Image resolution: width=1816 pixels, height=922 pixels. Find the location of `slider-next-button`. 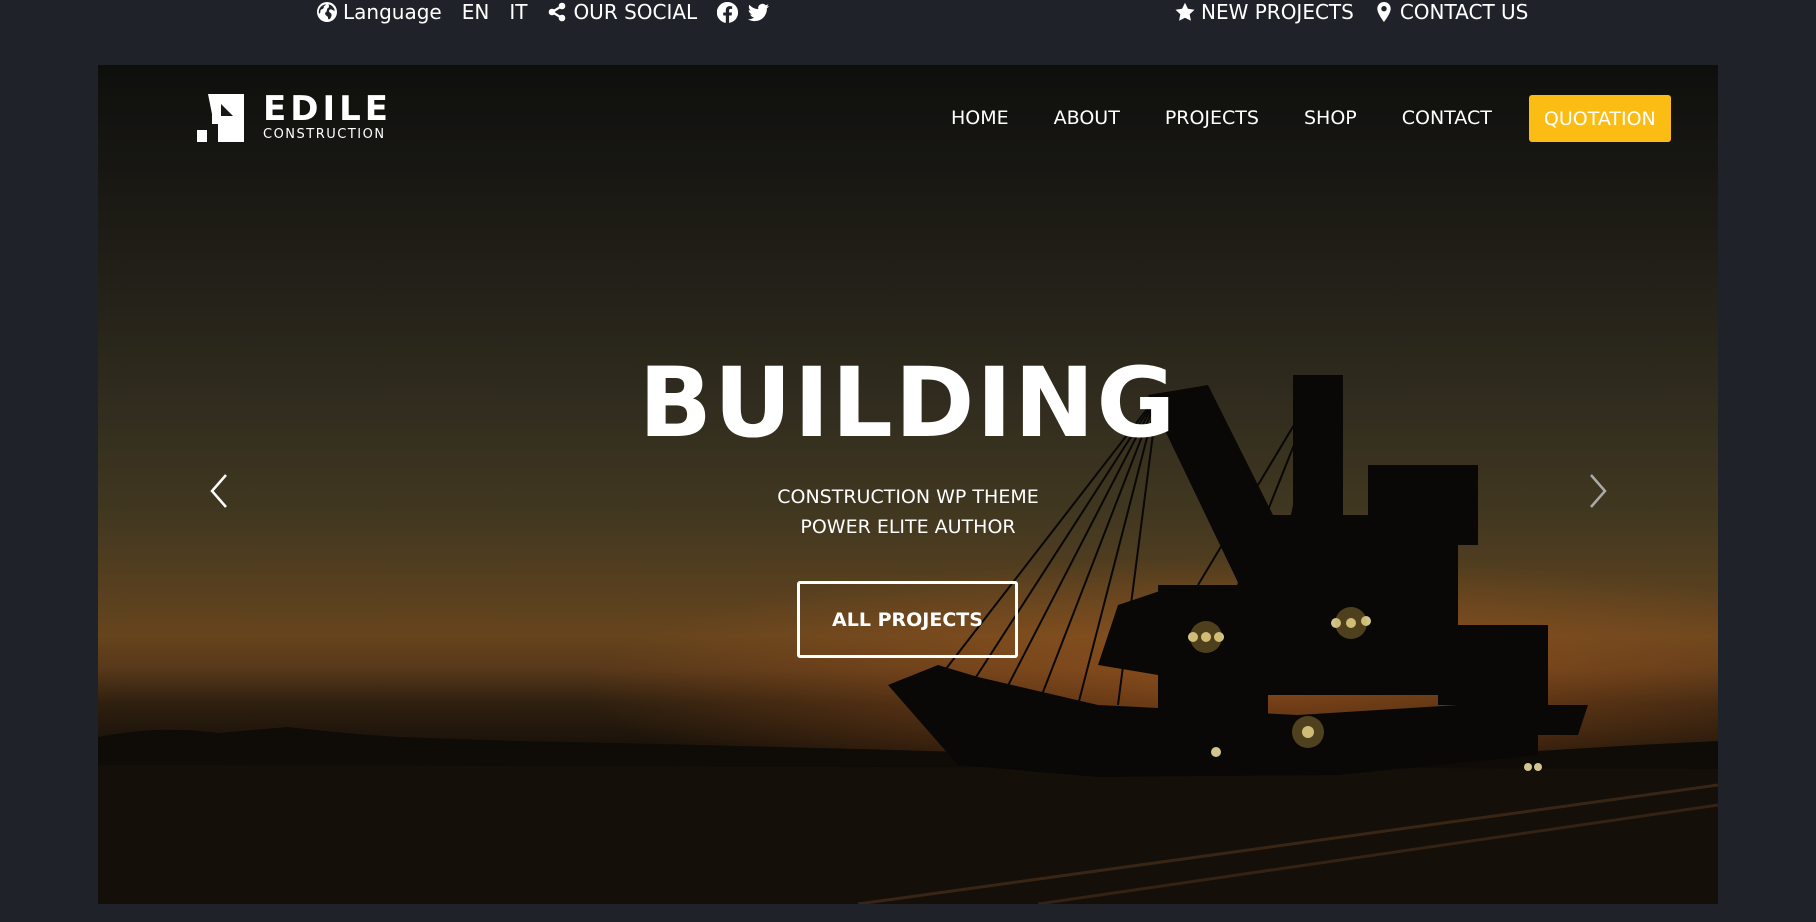

slider-next-button is located at coordinates (1598, 491).